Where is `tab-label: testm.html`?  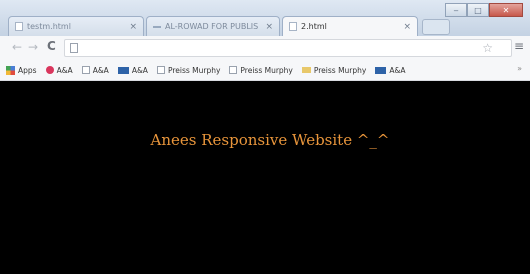 tab-label: testm.html is located at coordinates (49, 26).